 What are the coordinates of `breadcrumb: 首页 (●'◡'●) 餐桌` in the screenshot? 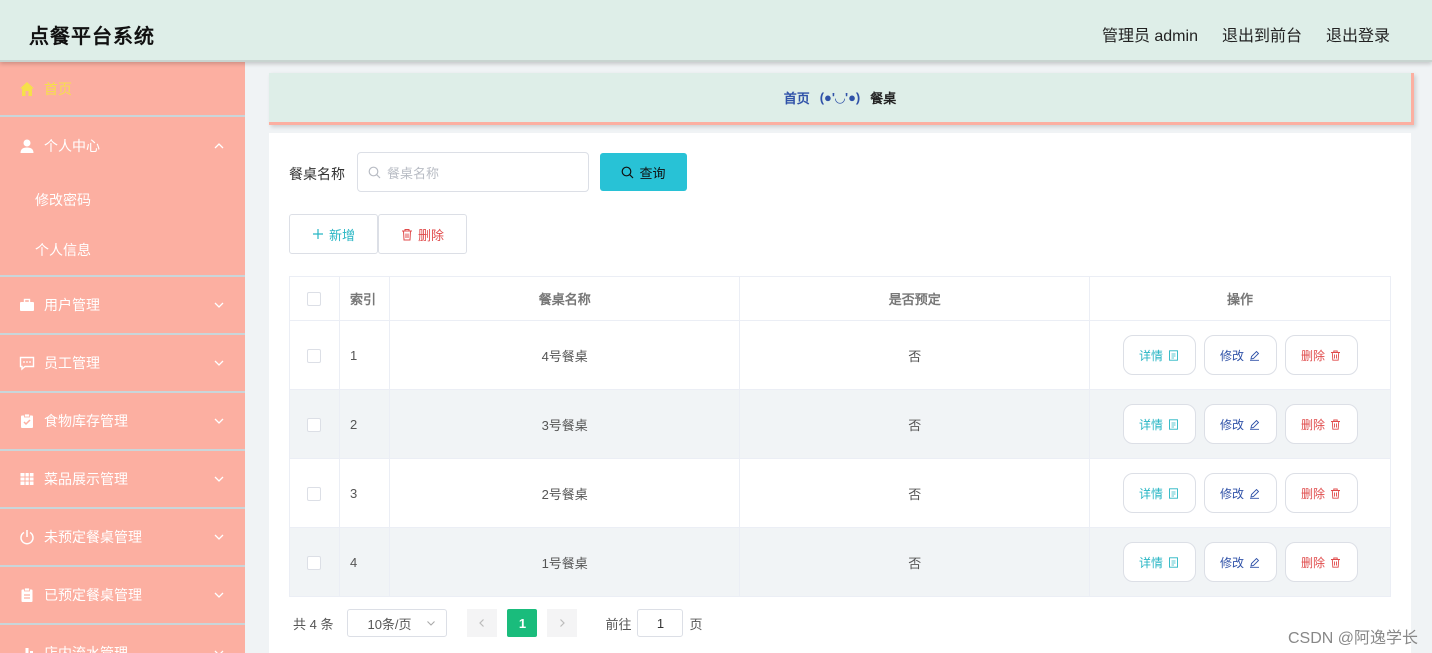 It's located at (841, 99).